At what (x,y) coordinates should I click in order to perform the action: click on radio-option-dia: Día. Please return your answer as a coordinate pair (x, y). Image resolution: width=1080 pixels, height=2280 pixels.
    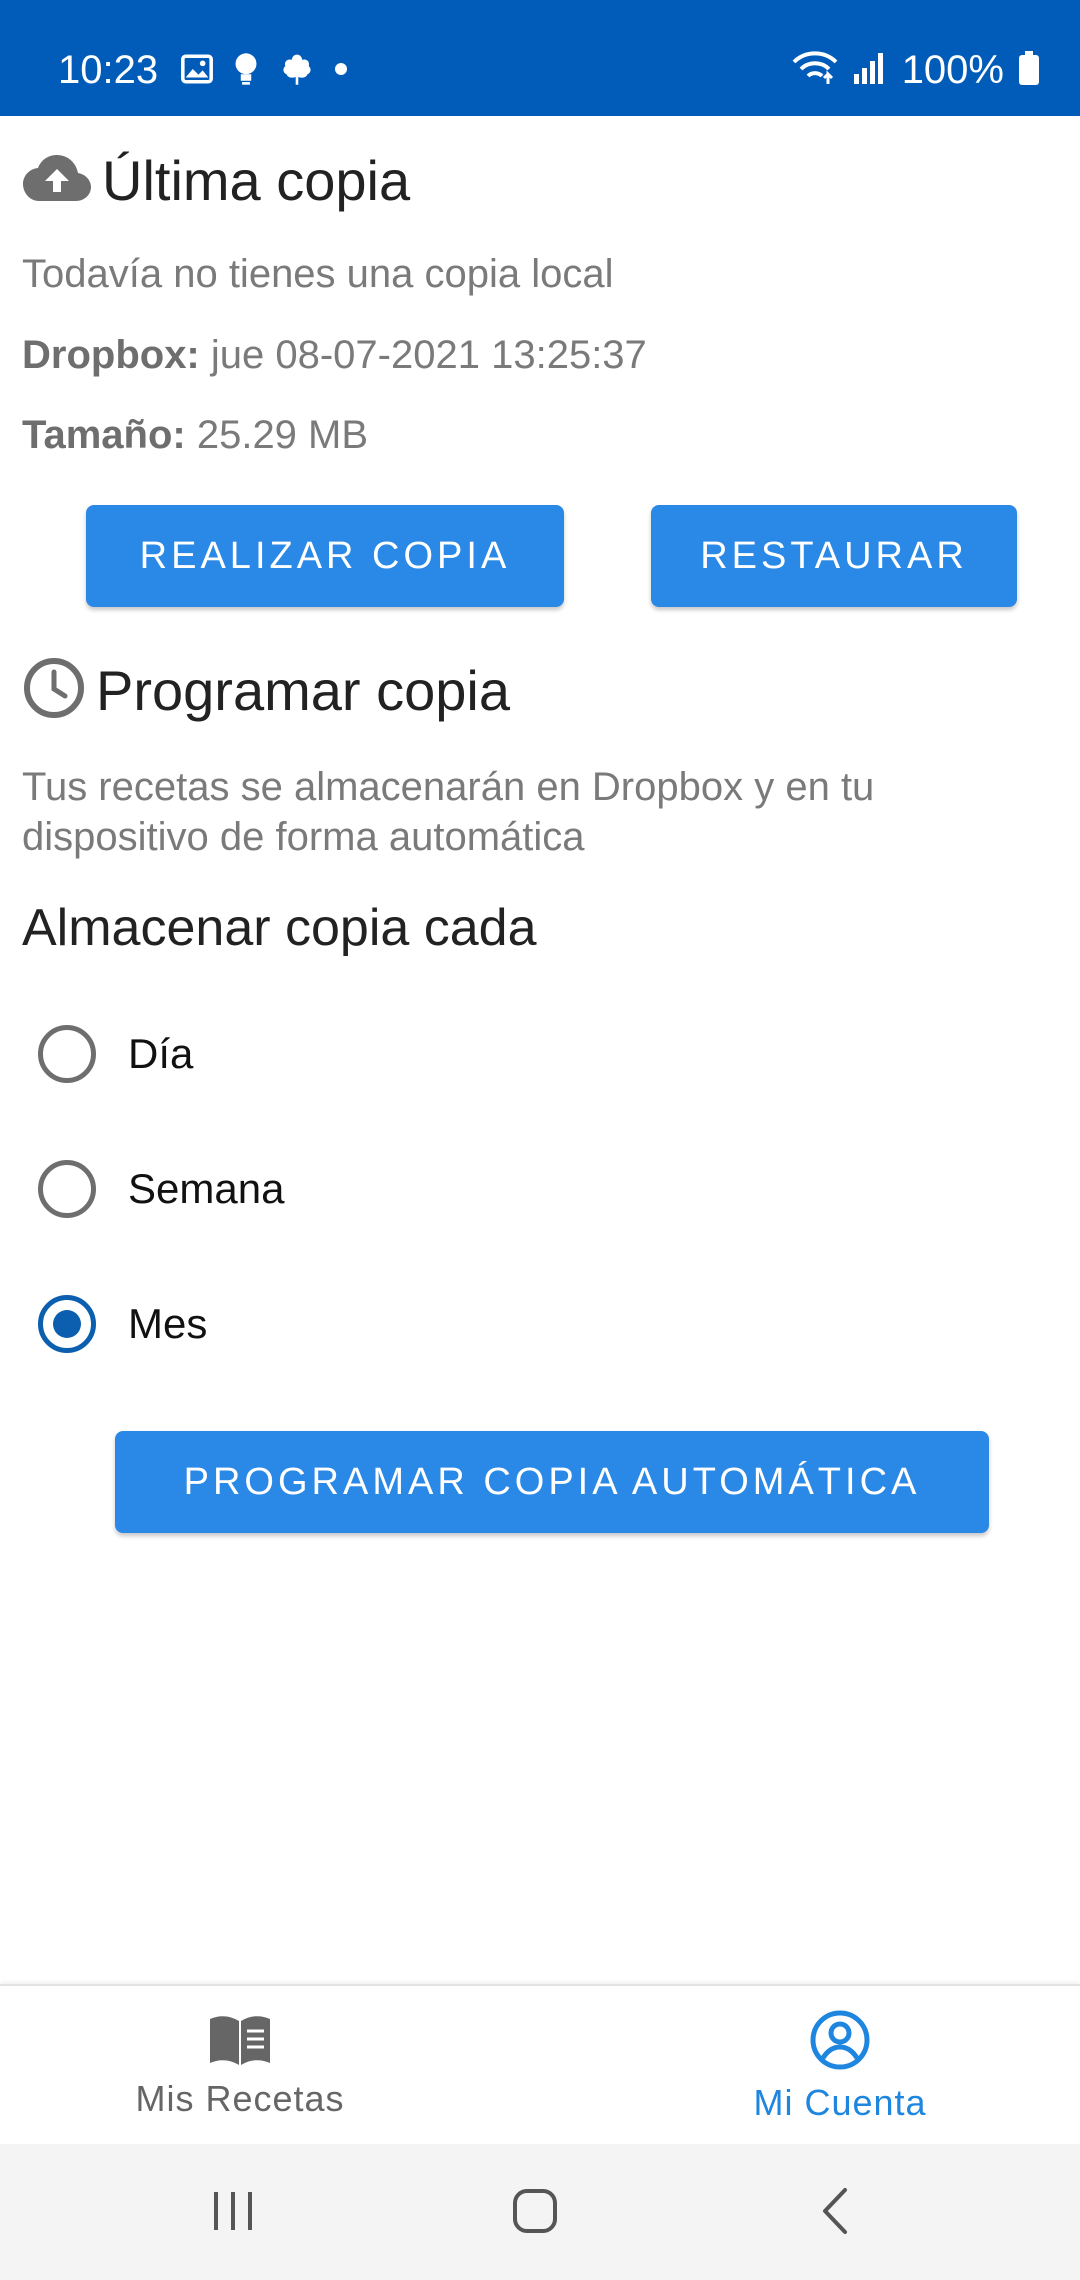
    Looking at the image, I should click on (115, 1054).